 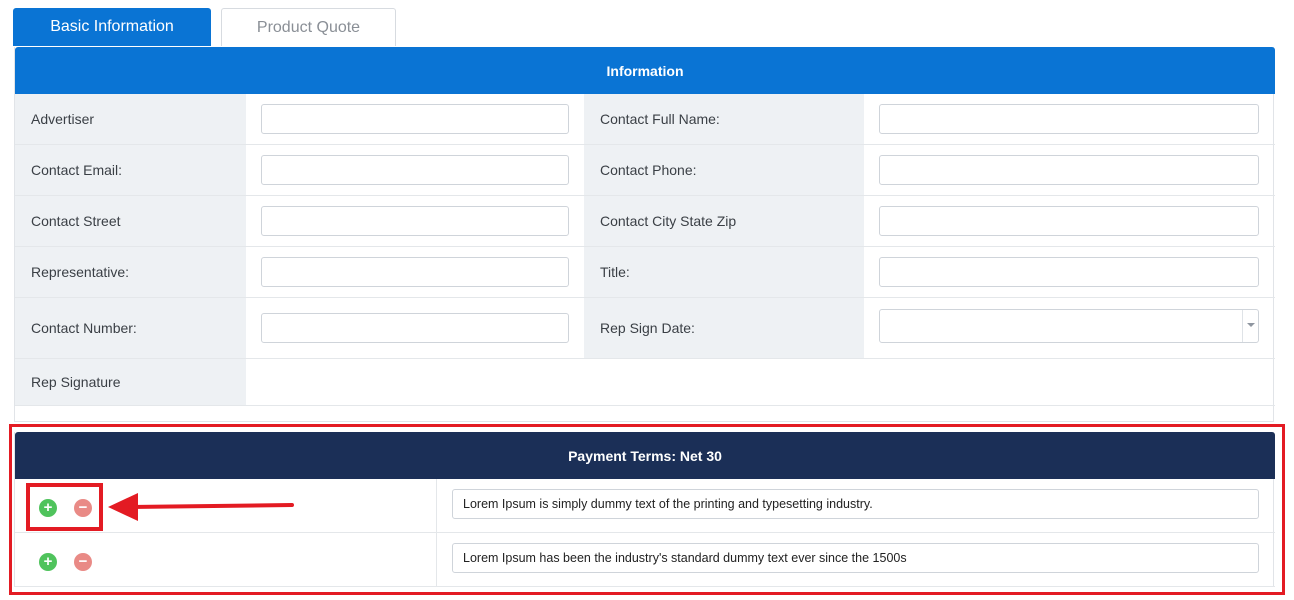 What do you see at coordinates (724, 119) in the screenshot?
I see `contact-full-name-label: Contact Full Name:` at bounding box center [724, 119].